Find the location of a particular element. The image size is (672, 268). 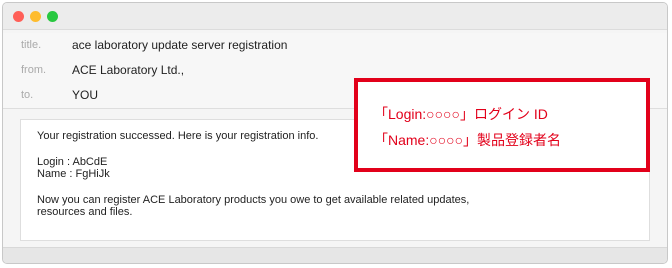

body-login-text: Login : AbCdE is located at coordinates (72, 162).